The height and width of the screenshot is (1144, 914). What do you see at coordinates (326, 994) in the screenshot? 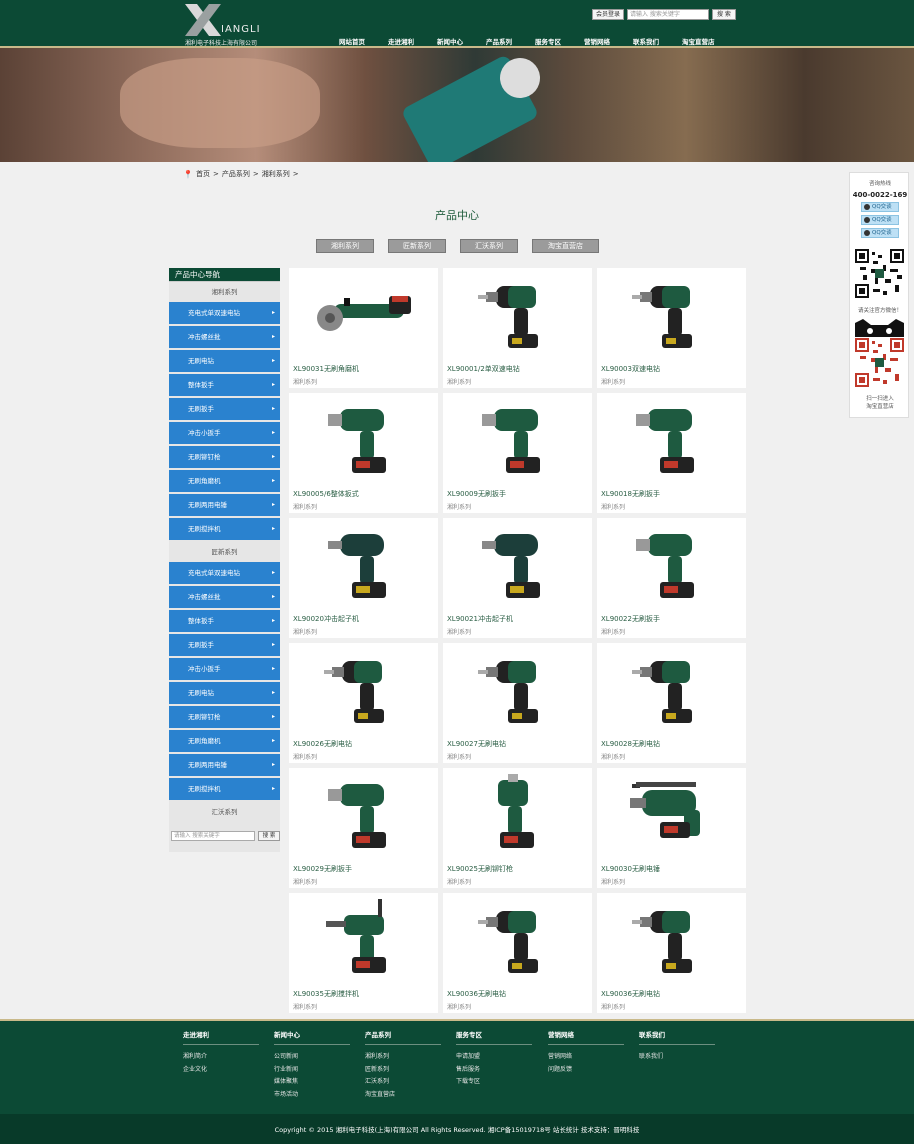
I see `product-name: XL90035无刷搅拌机` at bounding box center [326, 994].